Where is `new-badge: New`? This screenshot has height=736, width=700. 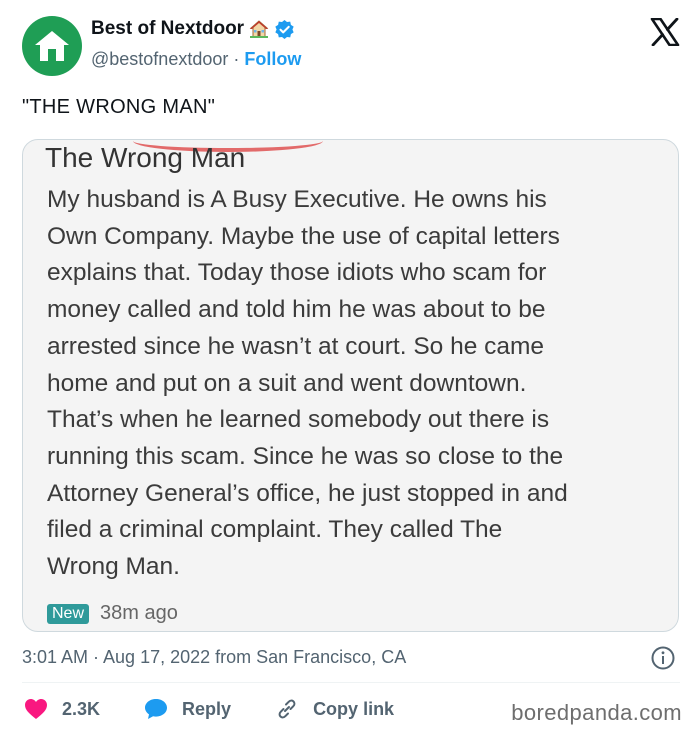
new-badge: New is located at coordinates (68, 613).